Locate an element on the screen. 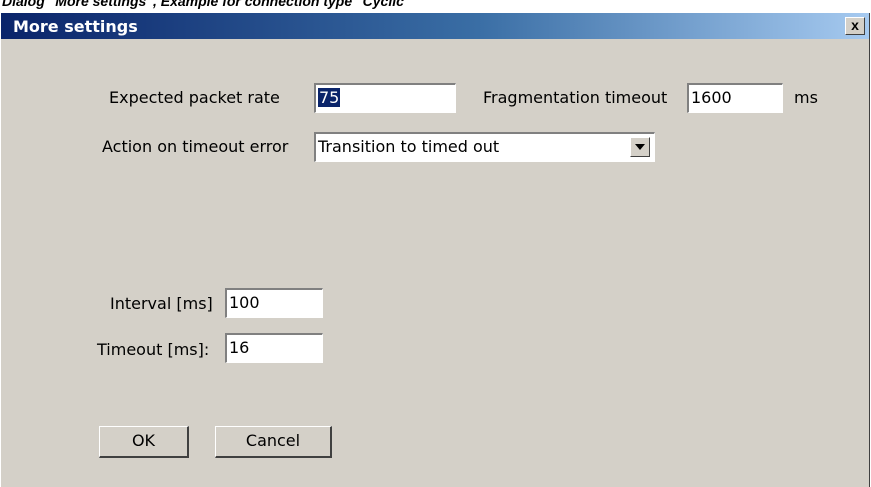 The image size is (871, 487). fragmentation-timeout-input: 1600 is located at coordinates (735, 98).